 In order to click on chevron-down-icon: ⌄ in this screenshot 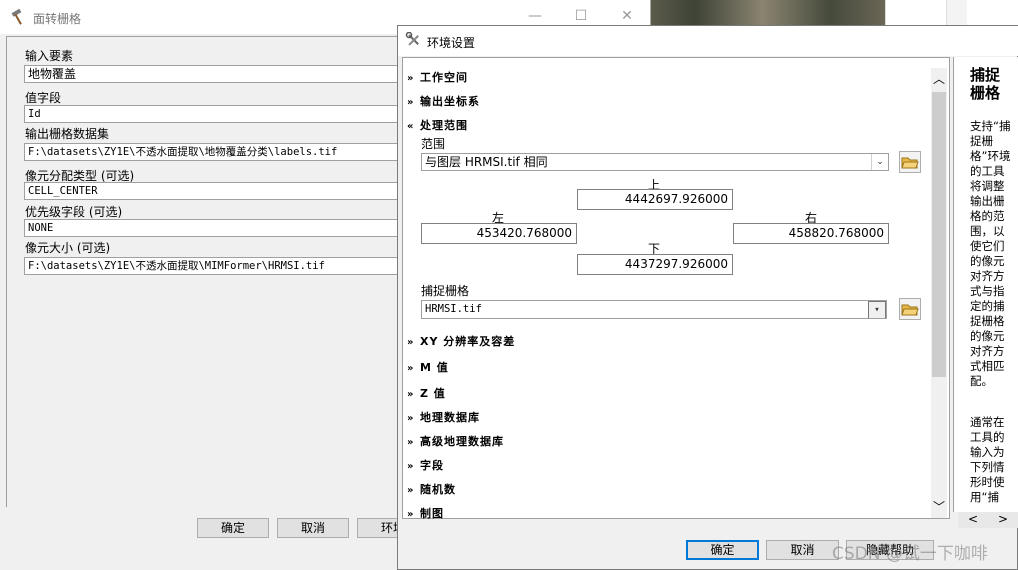, I will do `click(879, 162)`.